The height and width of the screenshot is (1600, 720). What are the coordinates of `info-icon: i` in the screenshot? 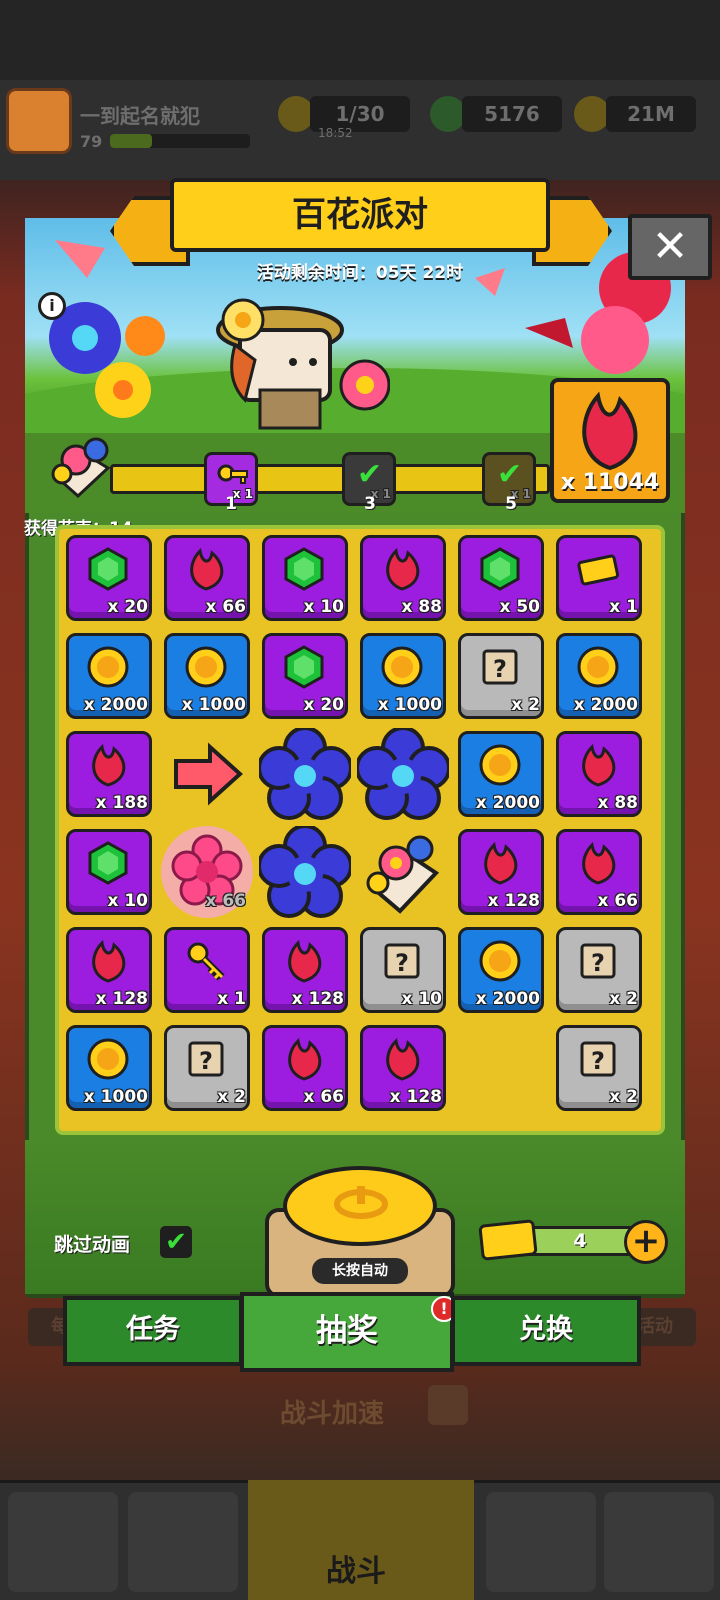 It's located at (52, 306).